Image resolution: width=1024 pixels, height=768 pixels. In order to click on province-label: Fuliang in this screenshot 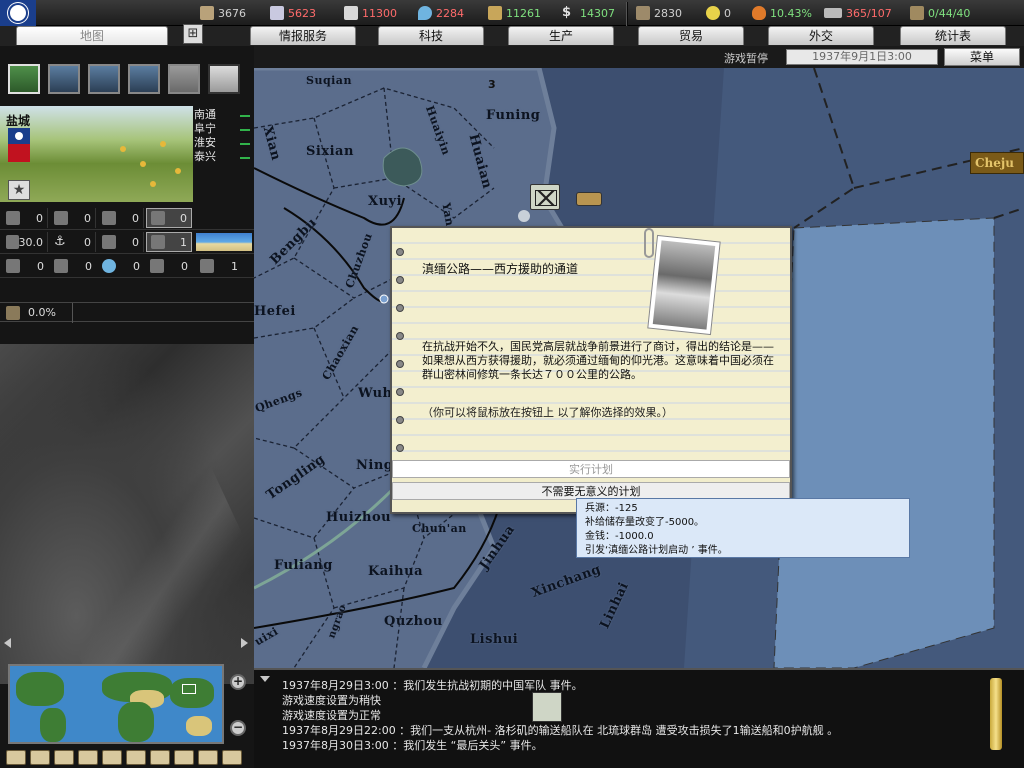, I will do `click(303, 565)`.